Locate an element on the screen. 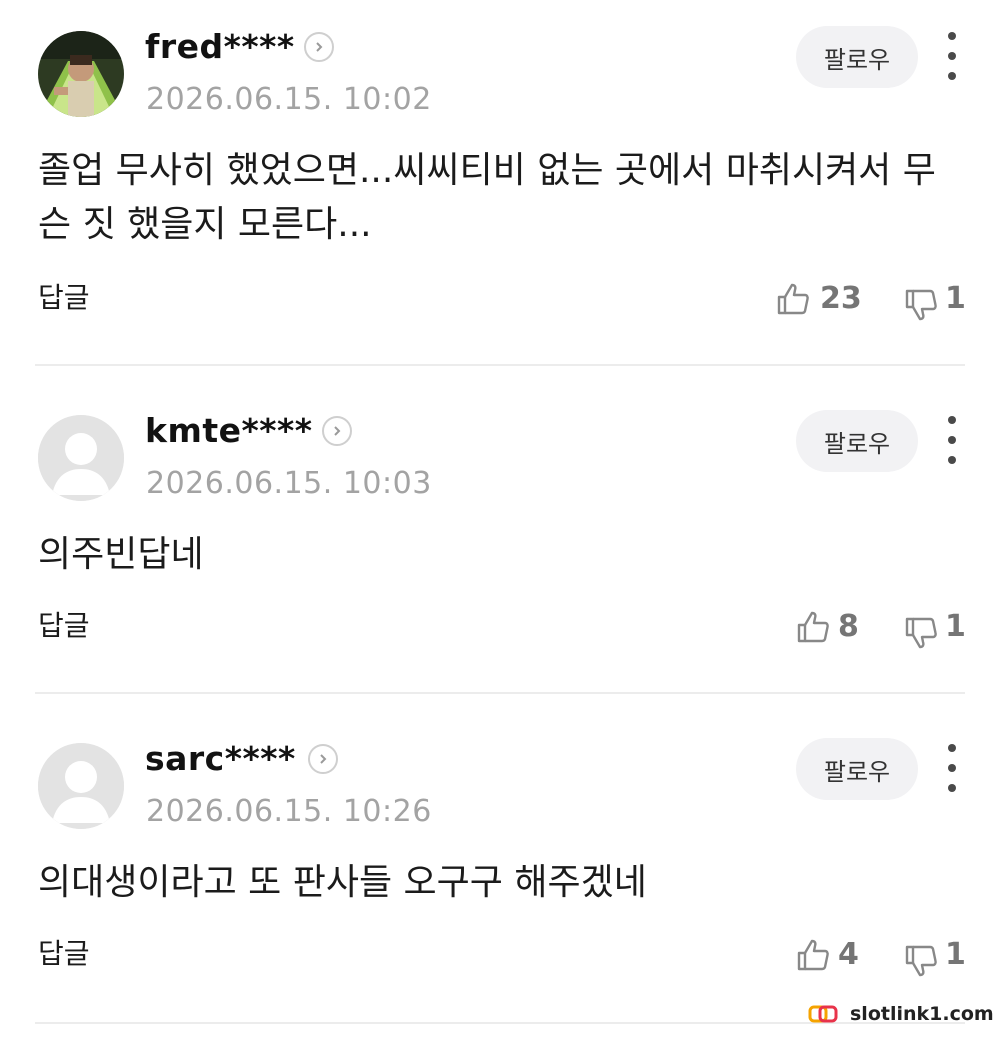 This screenshot has width=1000, height=1055. like-count: 4 is located at coordinates (848, 954).